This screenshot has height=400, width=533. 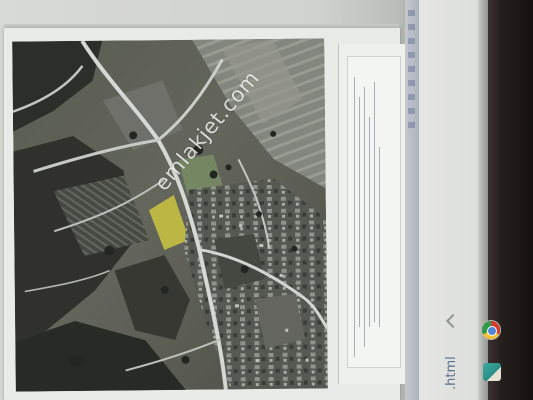 I want to click on chrome-icon, so click(x=491, y=330).